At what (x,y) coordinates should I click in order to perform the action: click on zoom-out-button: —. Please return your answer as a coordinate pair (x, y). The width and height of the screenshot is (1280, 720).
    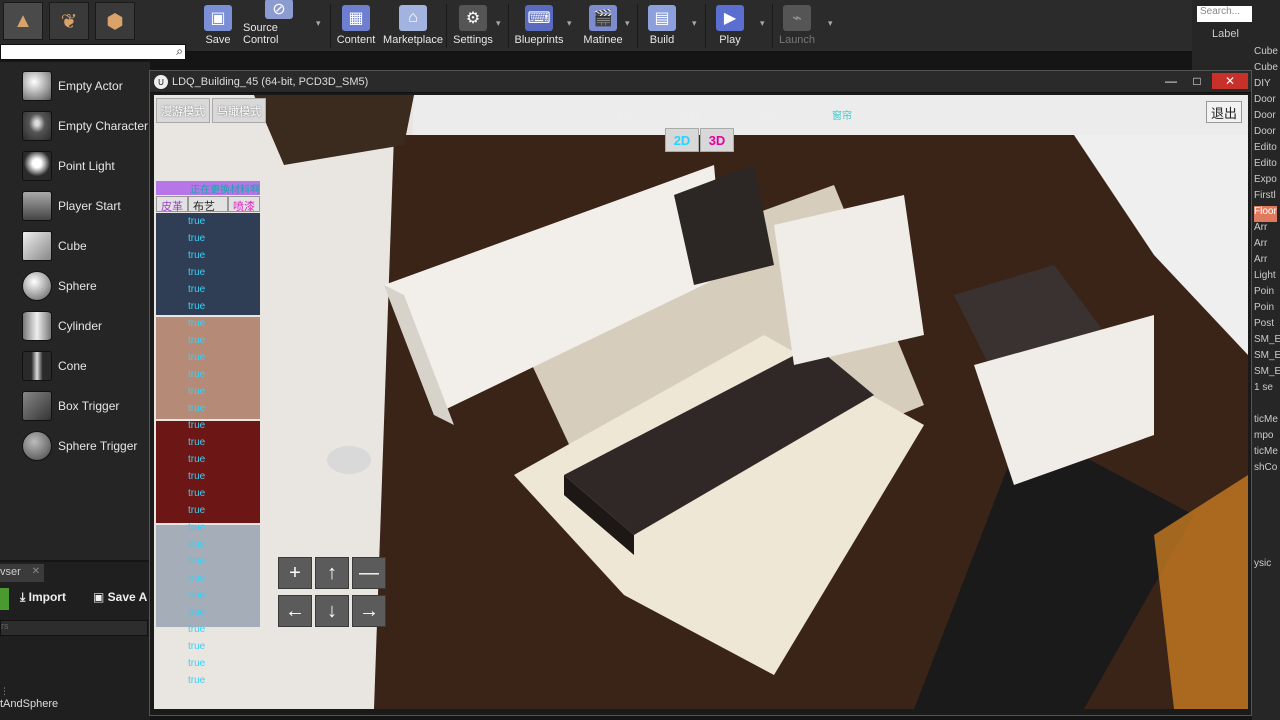
    Looking at the image, I should click on (369, 573).